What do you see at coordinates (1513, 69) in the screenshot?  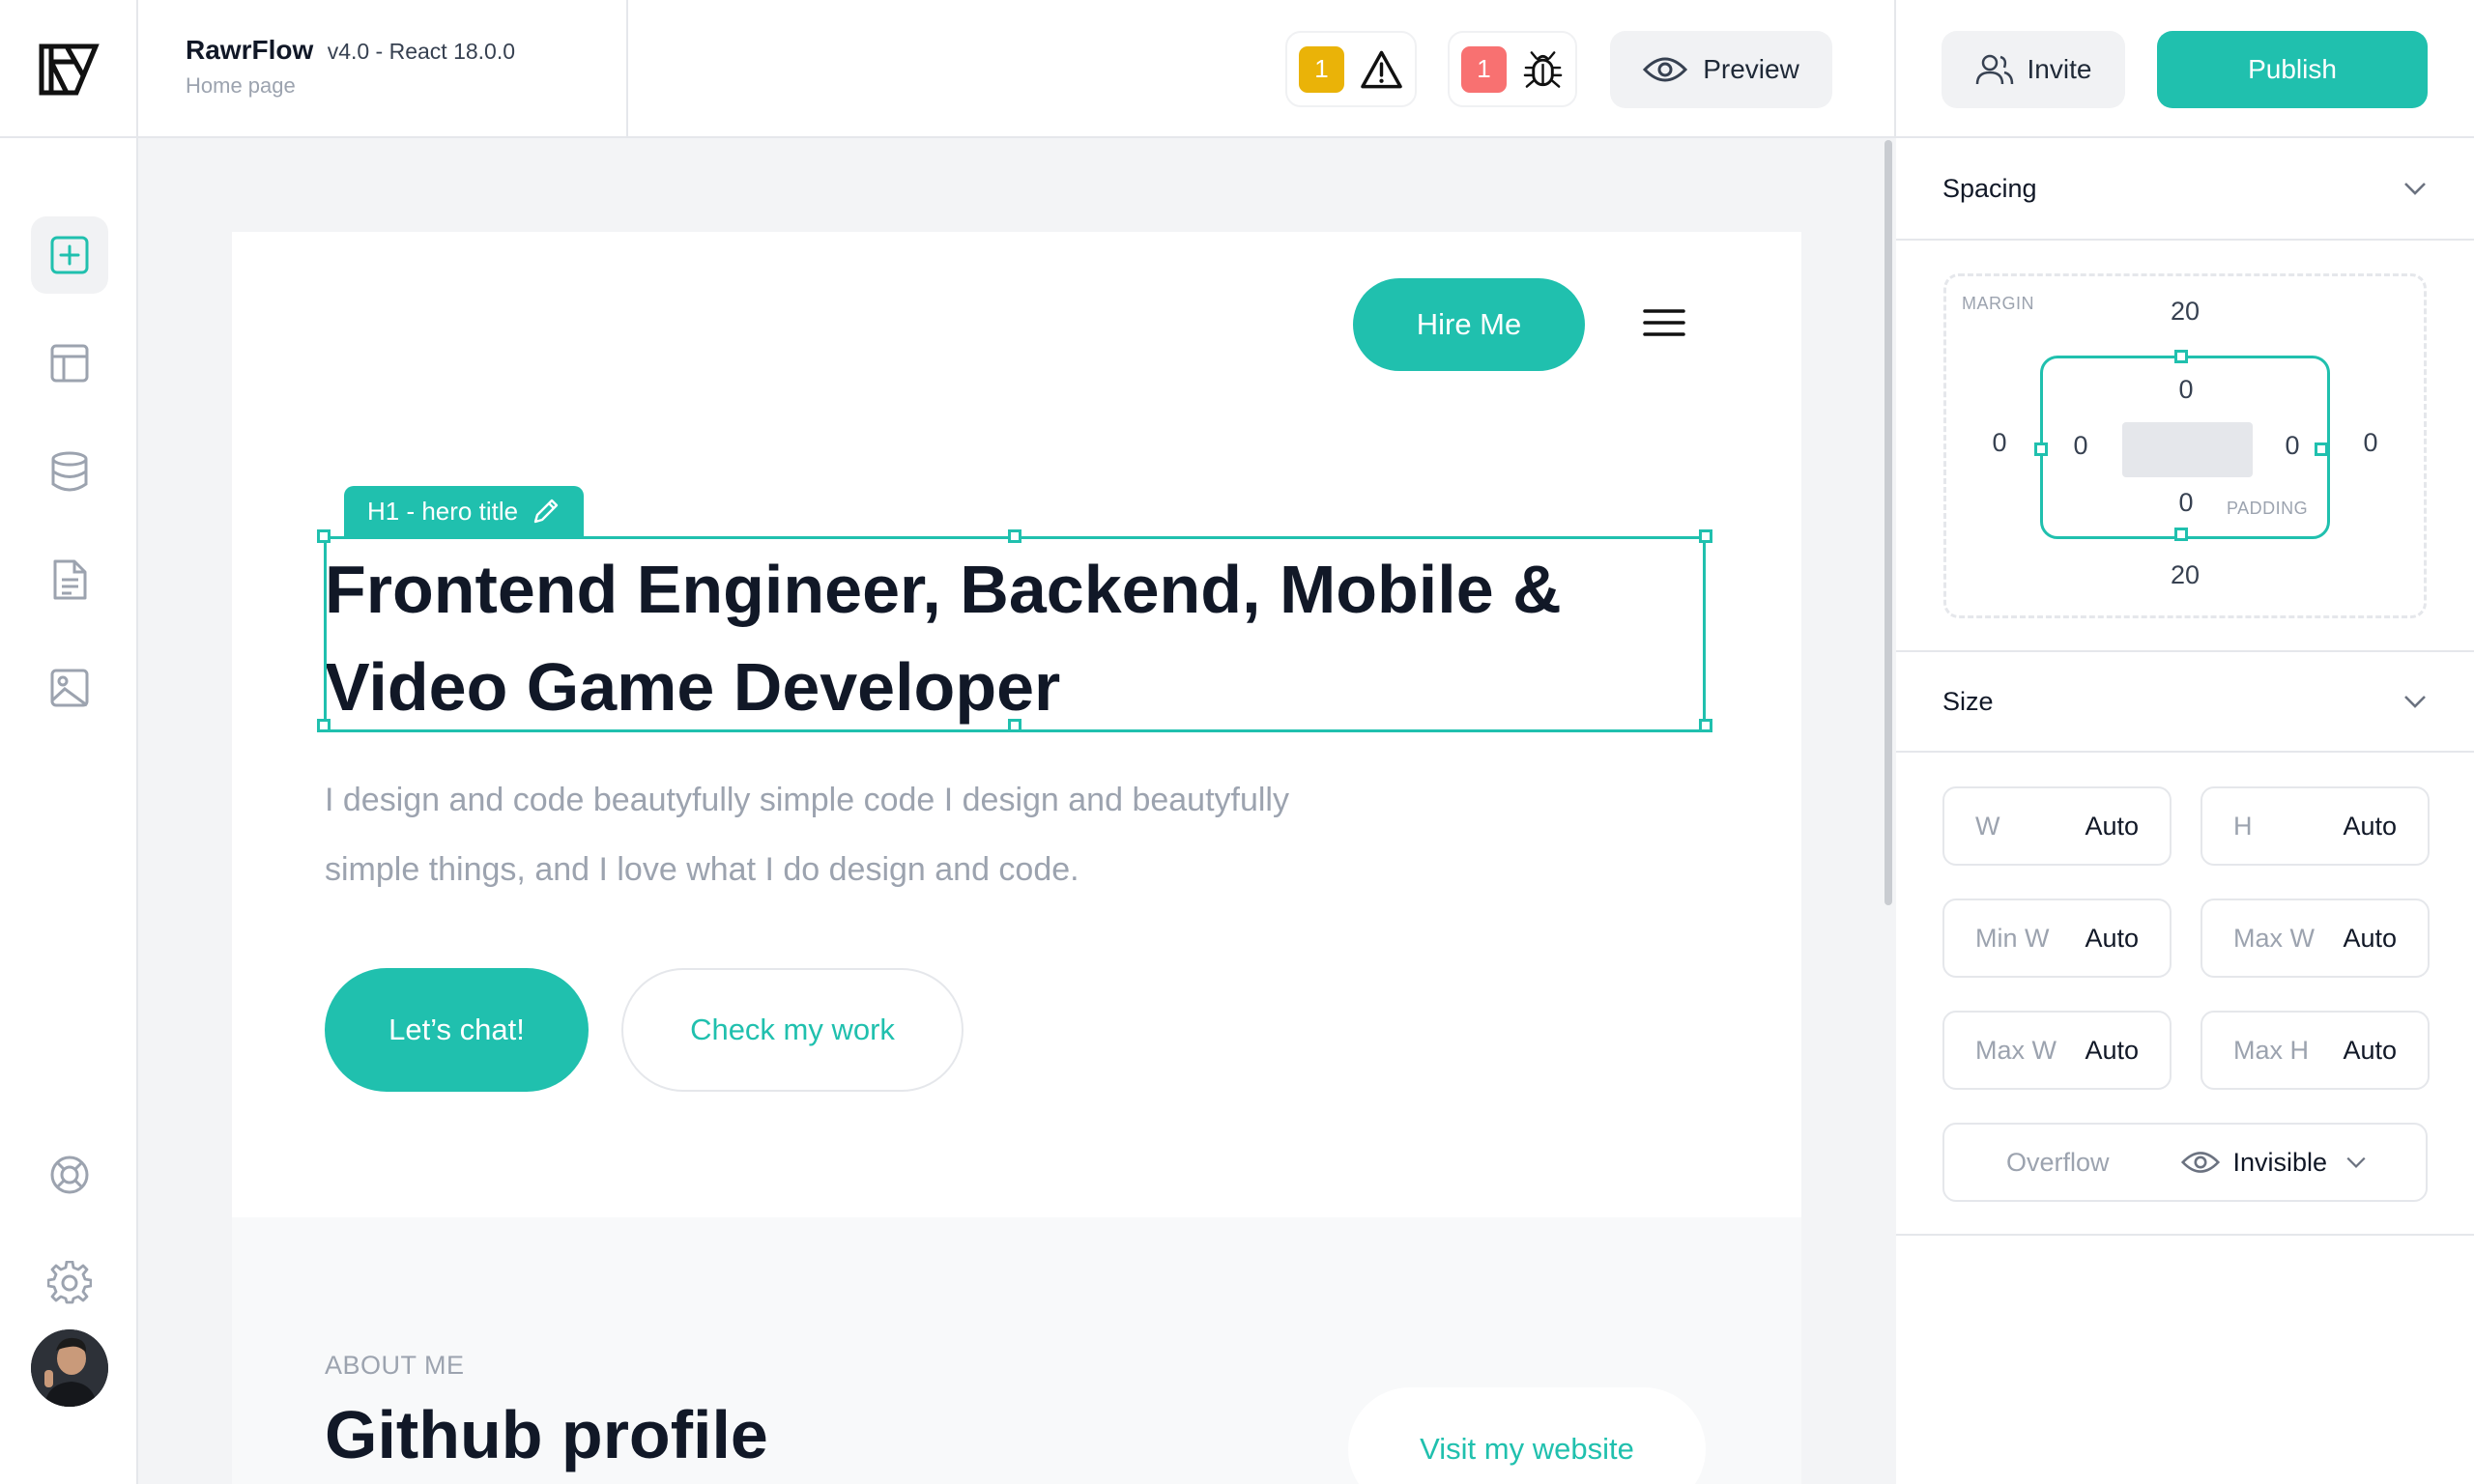 I see `errors-button: 1` at bounding box center [1513, 69].